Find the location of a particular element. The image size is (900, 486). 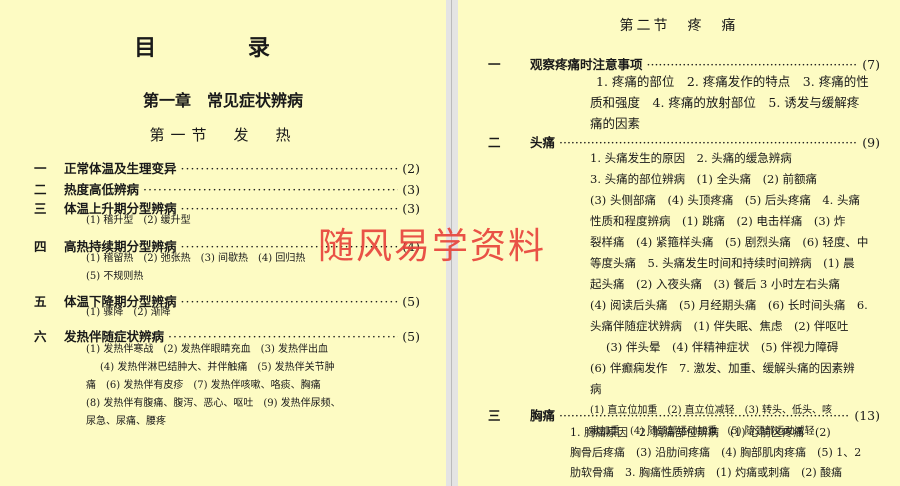

toc-entry: 三胸痛(13) is located at coordinates (684, 414).